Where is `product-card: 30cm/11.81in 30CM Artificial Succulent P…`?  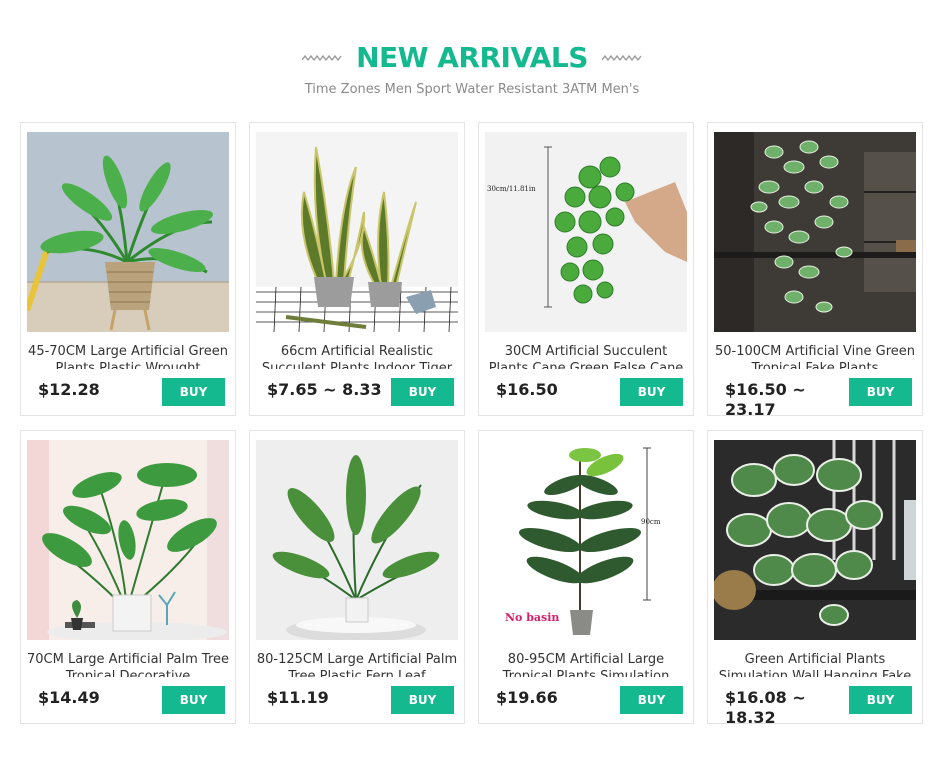 product-card: 30cm/11.81in 30CM Artificial Succulent P… is located at coordinates (586, 269).